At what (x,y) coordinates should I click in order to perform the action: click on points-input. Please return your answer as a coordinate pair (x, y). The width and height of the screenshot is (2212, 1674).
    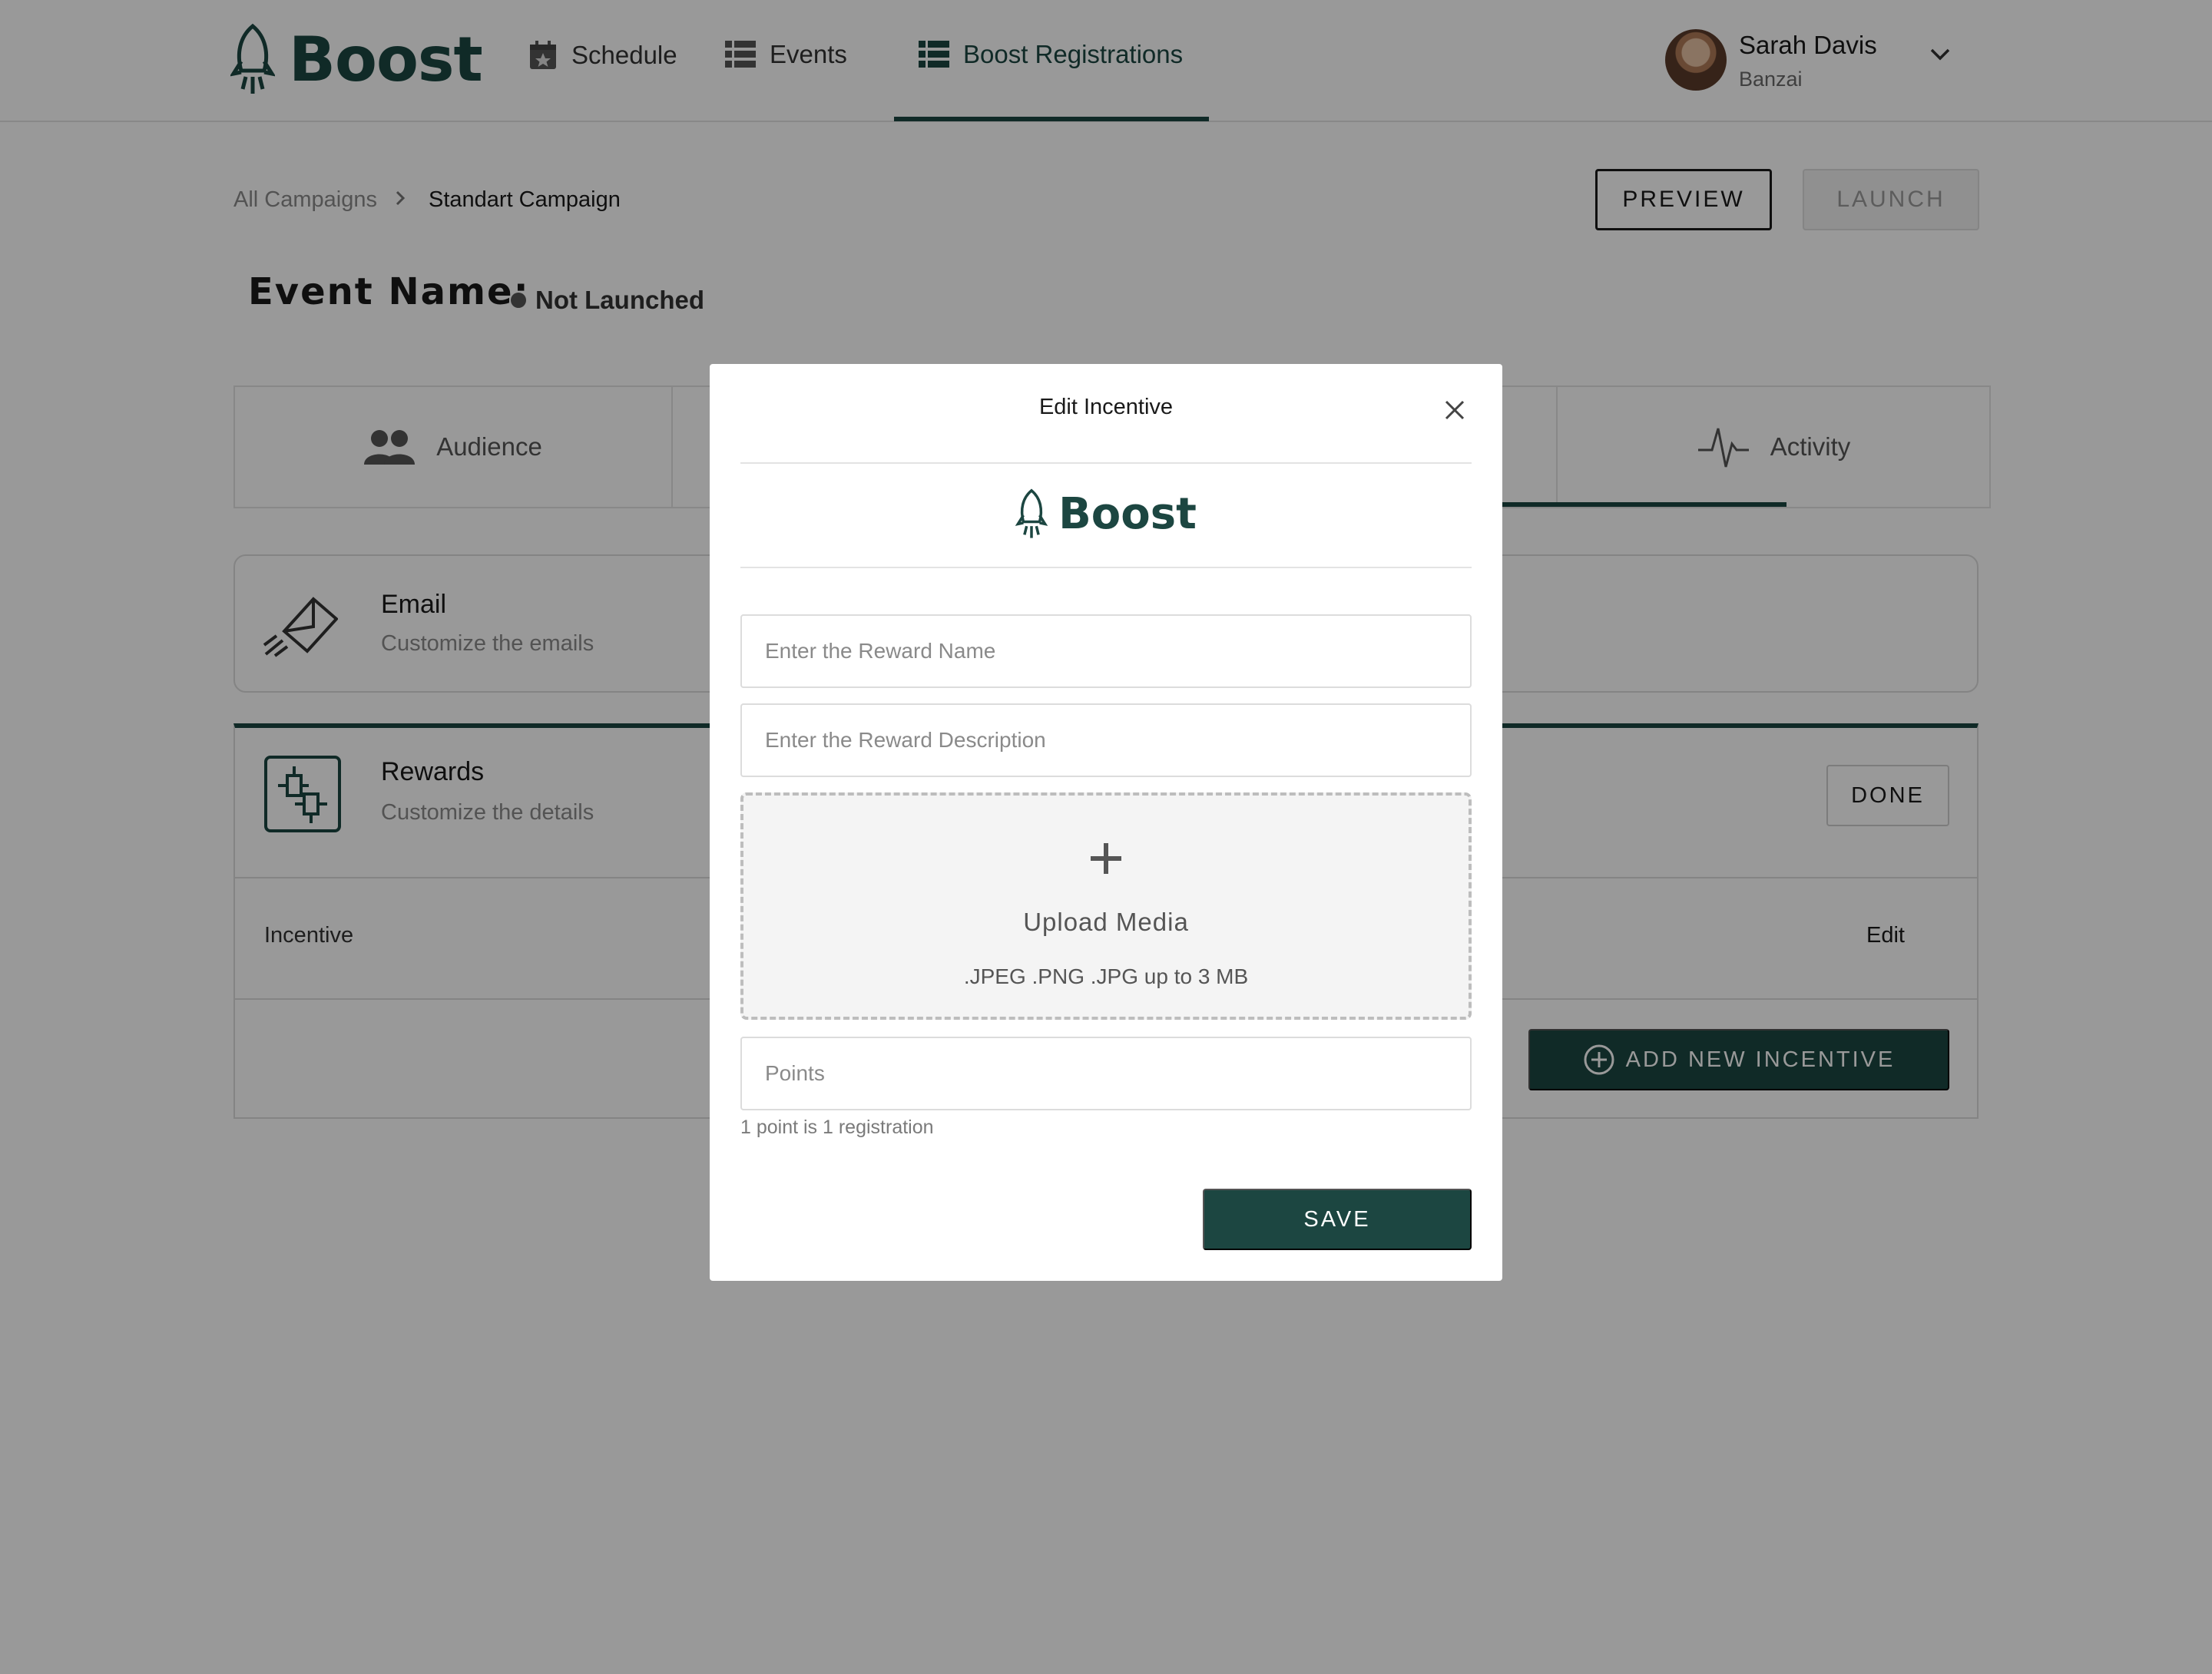
    Looking at the image, I should click on (1106, 1073).